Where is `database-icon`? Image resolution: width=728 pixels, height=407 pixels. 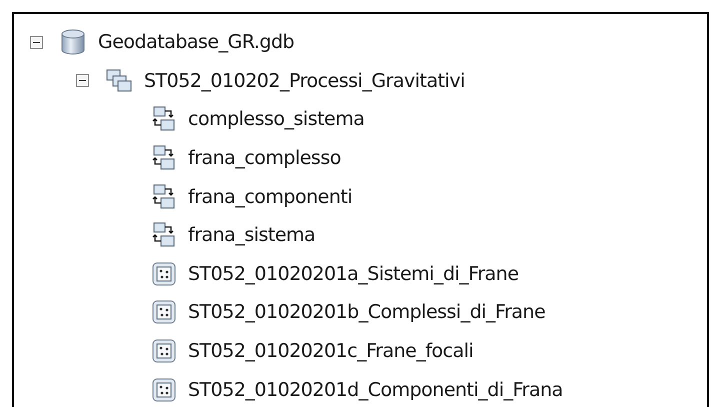
database-icon is located at coordinates (73, 42).